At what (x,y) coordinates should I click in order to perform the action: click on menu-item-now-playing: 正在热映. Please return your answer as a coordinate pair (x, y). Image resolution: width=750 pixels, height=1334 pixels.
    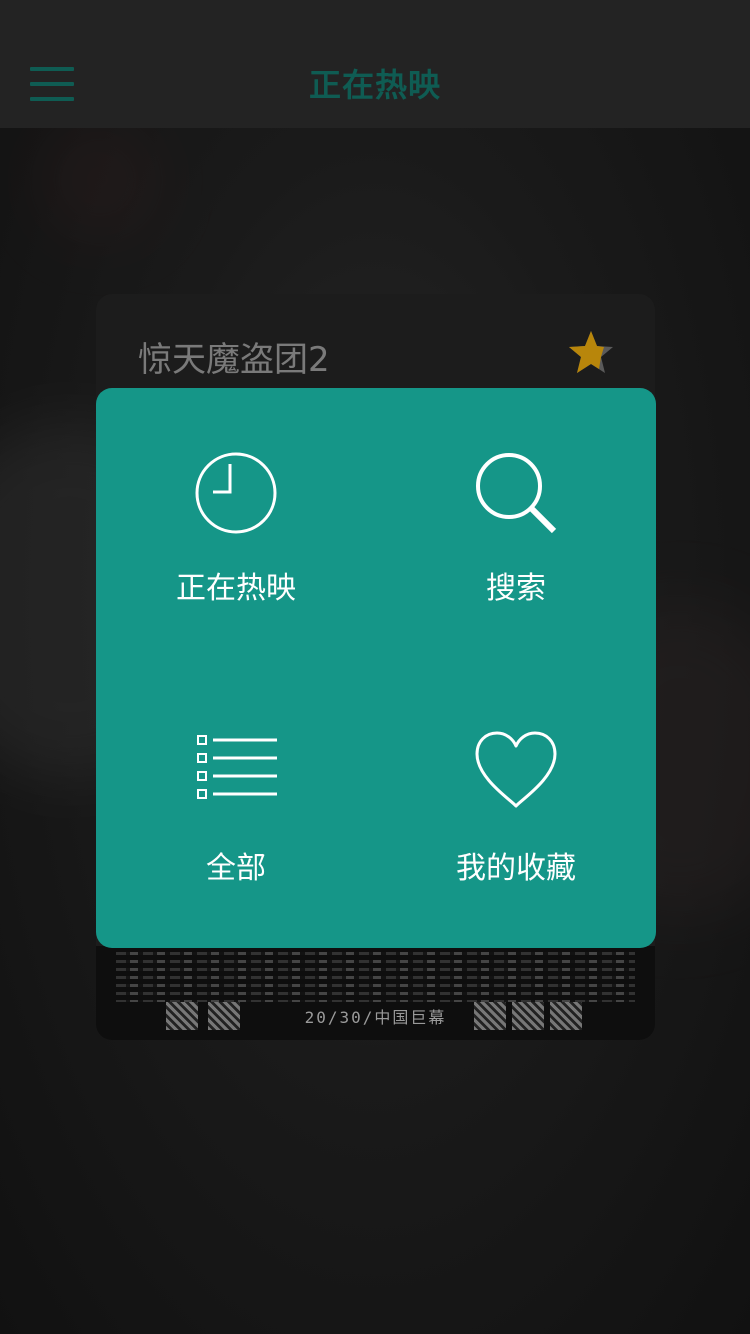
    Looking at the image, I should click on (236, 528).